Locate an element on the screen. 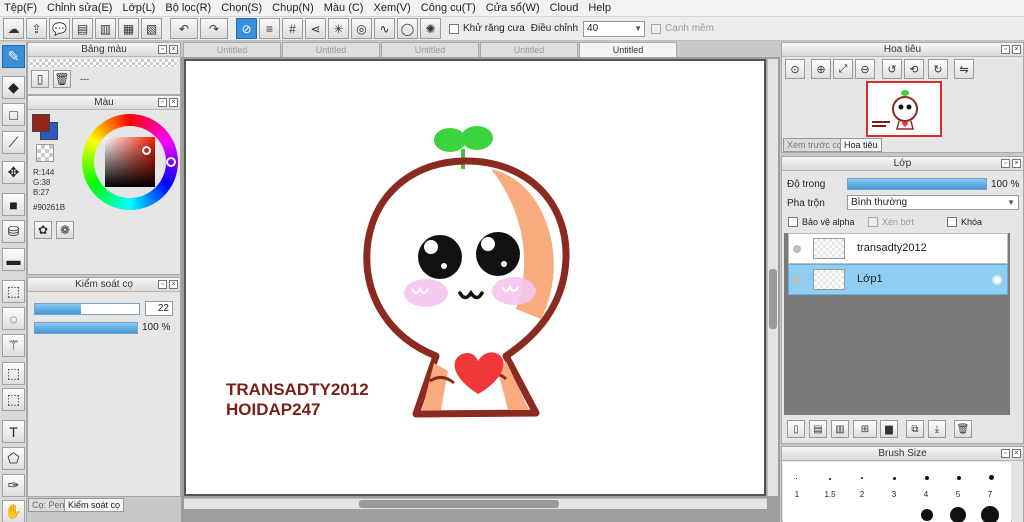  sv-marker is located at coordinates (146, 150).